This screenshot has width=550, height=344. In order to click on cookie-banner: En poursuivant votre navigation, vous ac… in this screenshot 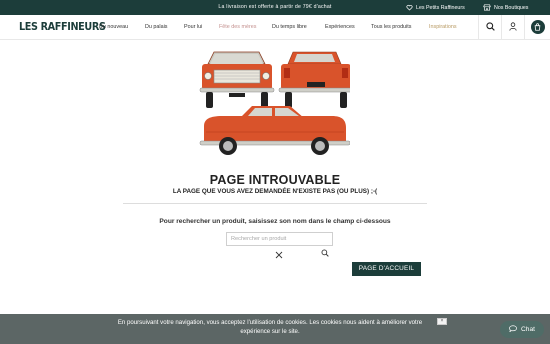, I will do `click(275, 329)`.